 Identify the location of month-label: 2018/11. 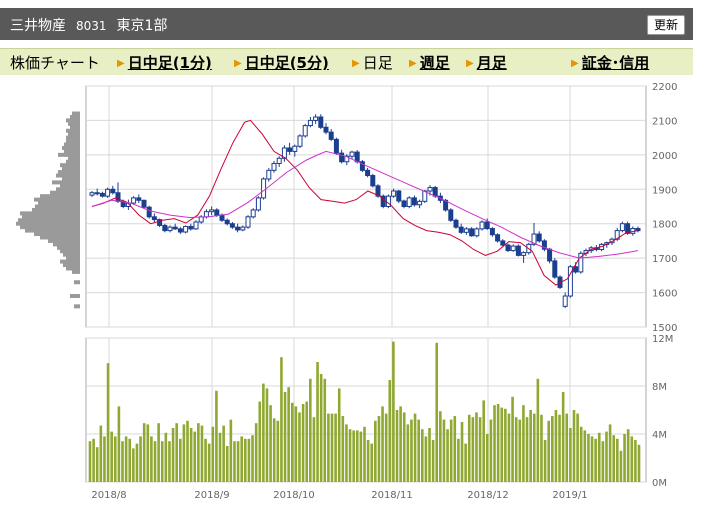
(392, 495).